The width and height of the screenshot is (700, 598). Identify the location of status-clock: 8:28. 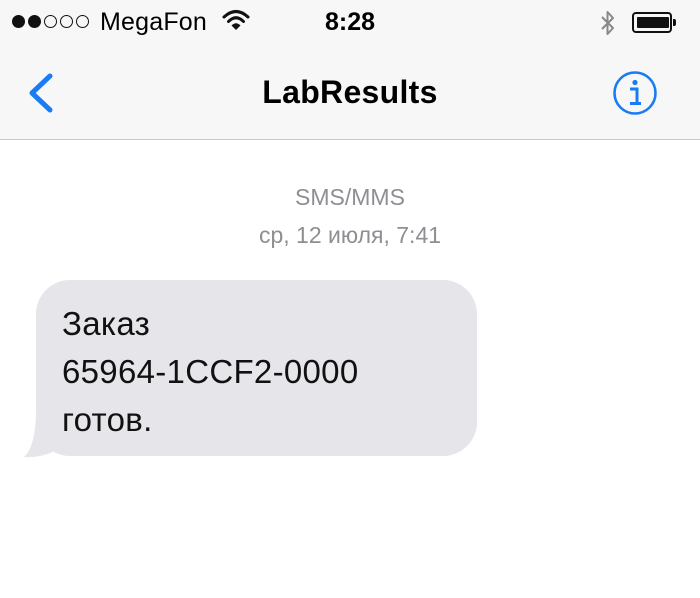
(350, 22).